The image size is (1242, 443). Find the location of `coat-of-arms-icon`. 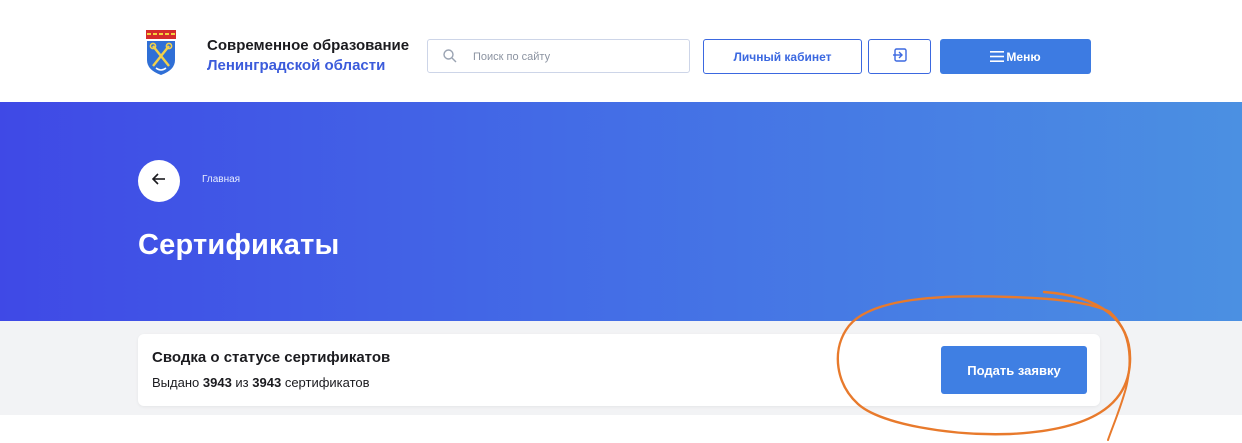

coat-of-arms-icon is located at coordinates (161, 53).